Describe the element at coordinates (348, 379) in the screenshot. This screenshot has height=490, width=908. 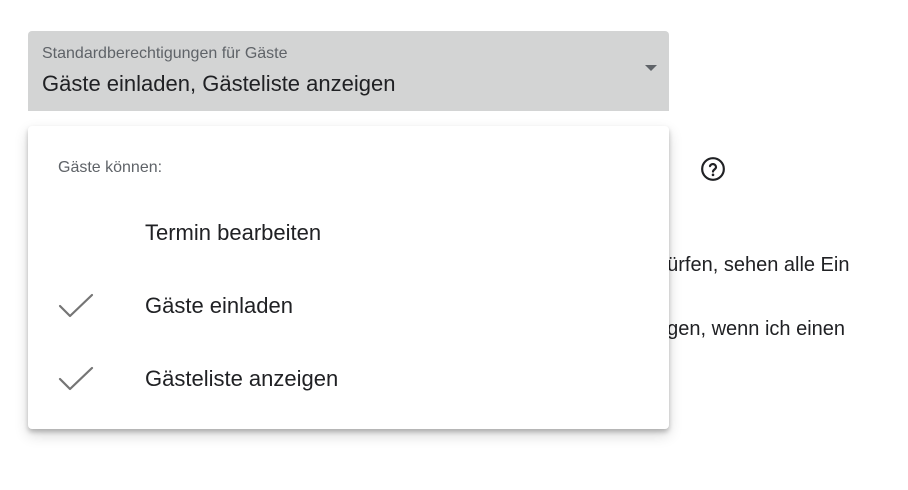
I see `menu-item-view-guest-list: Gästeliste anzeigen` at that location.